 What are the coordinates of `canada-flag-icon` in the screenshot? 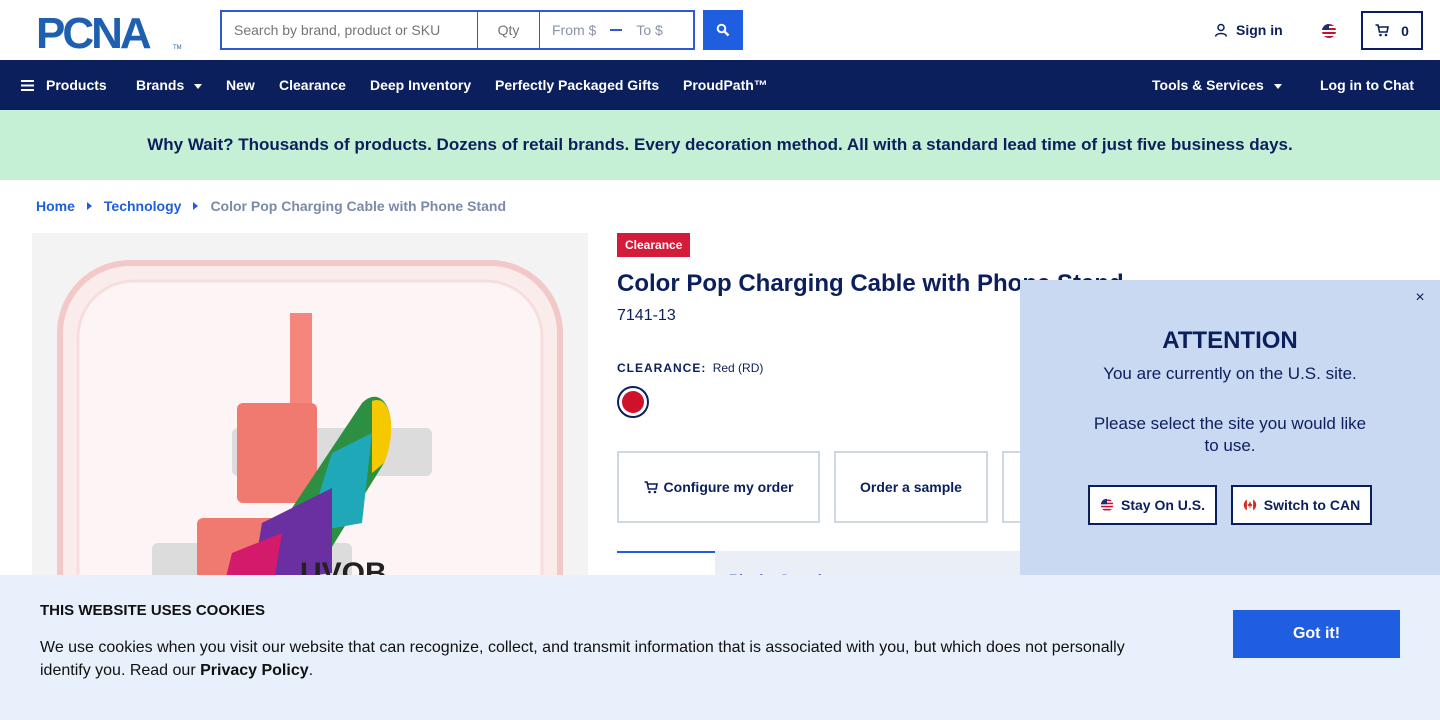 It's located at (1249, 505).